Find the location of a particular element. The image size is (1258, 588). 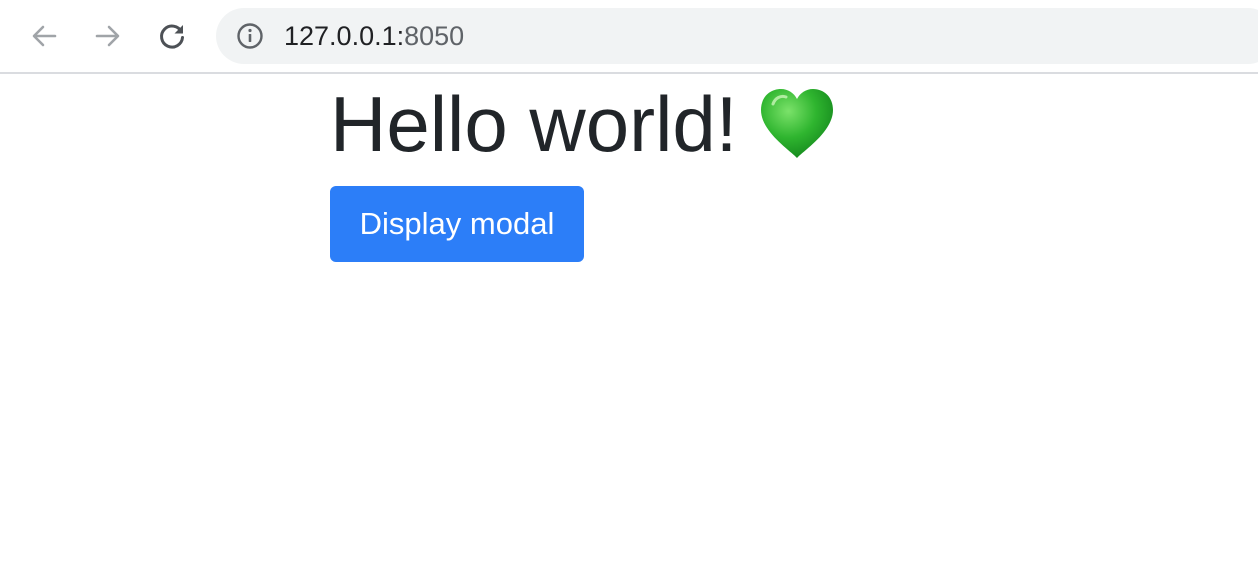

back-button is located at coordinates (44, 36).